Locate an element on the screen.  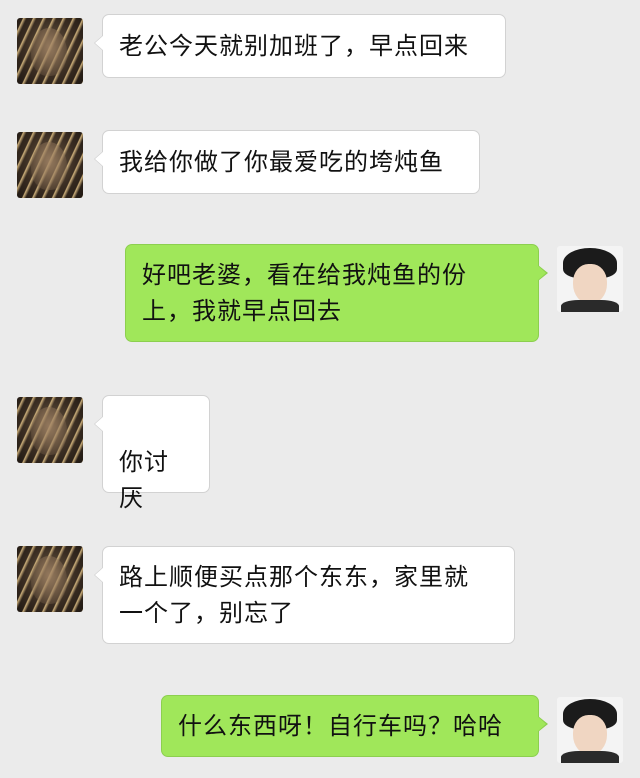
message-text: 老公今天就别加班了，早点回来 is located at coordinates (294, 46).